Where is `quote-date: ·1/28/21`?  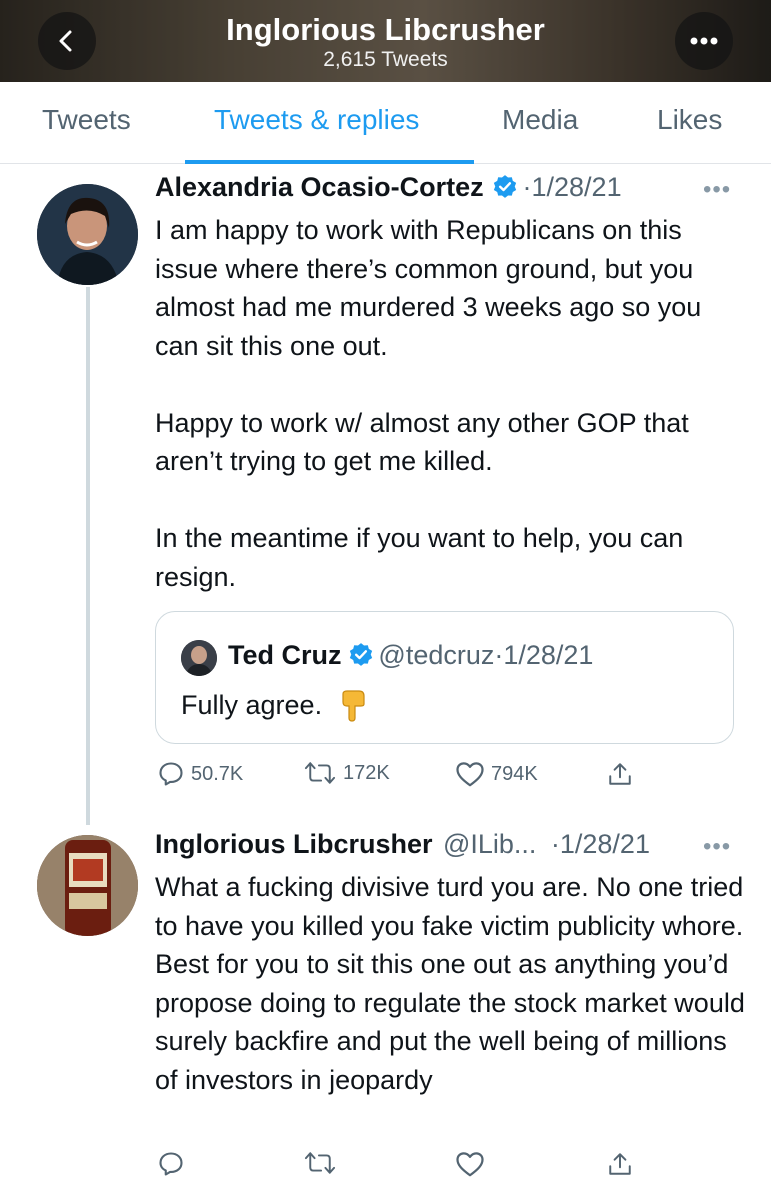 quote-date: ·1/28/21 is located at coordinates (544, 655).